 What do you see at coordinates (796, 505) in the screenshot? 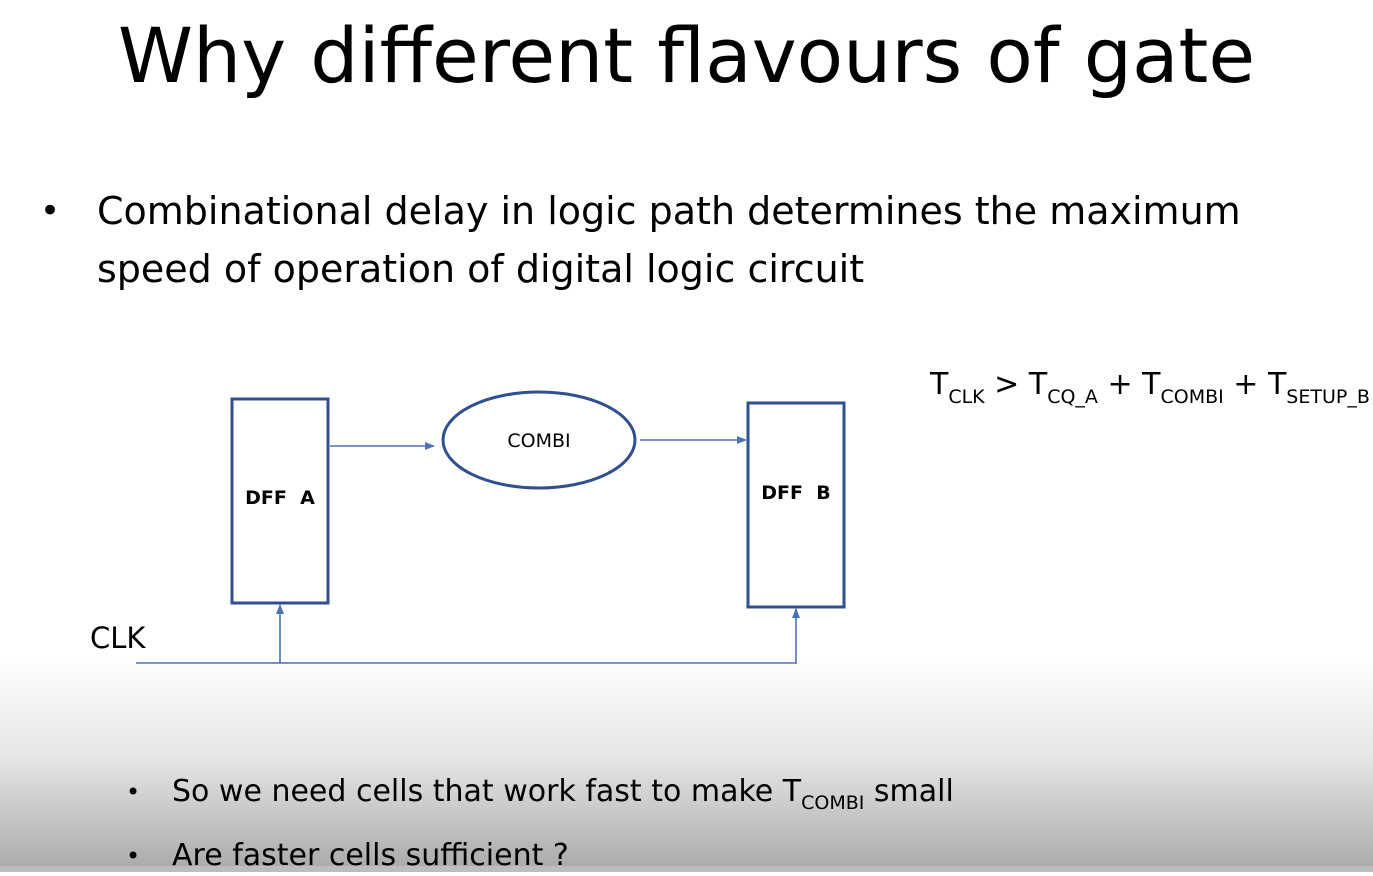
I see `dff-b-box` at bounding box center [796, 505].